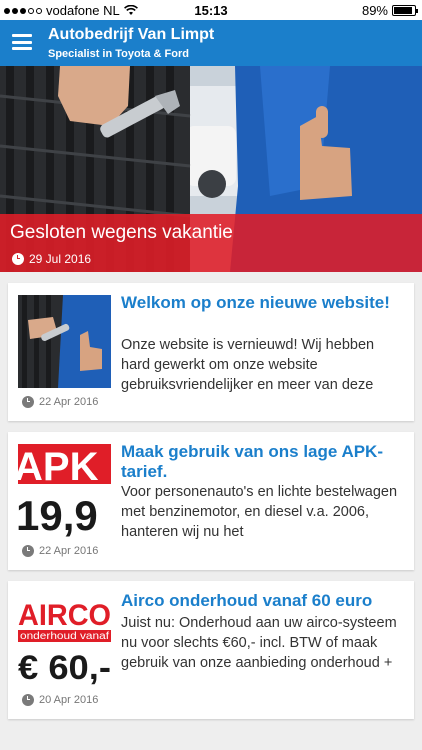 The image size is (422, 750). I want to click on apk-thumbnail-image: APK 19,9, so click(64, 490).